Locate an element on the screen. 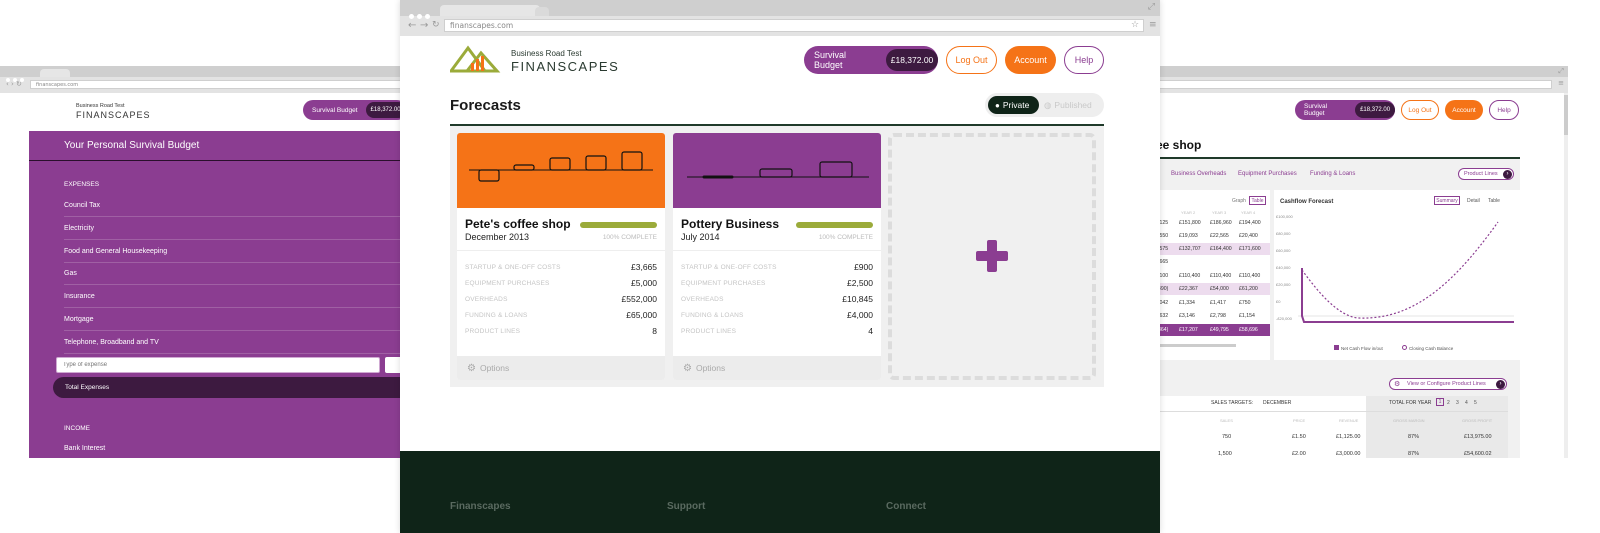 This screenshot has width=1600, height=533. card-stat: PRODUCT LINES 8 is located at coordinates (561, 331).